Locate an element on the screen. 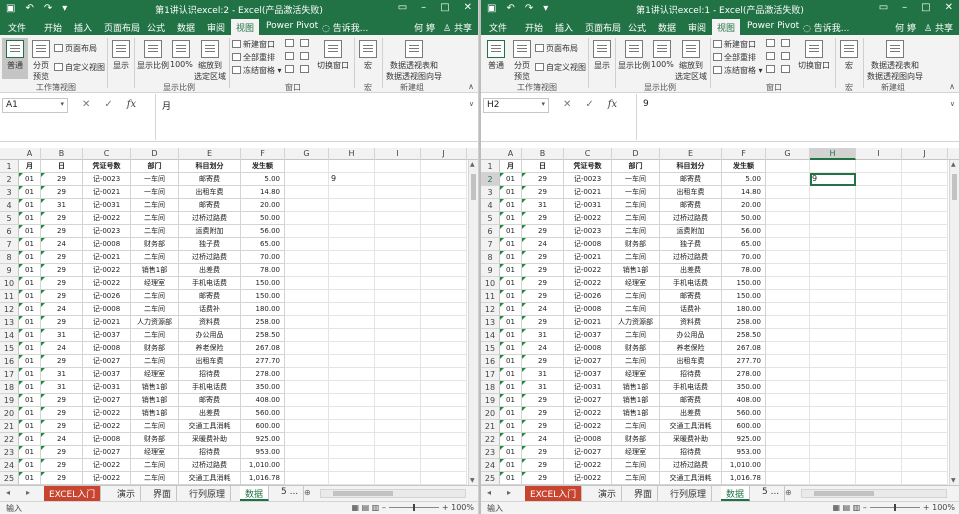  table-cell: 记-0021 is located at coordinates (588, 192).